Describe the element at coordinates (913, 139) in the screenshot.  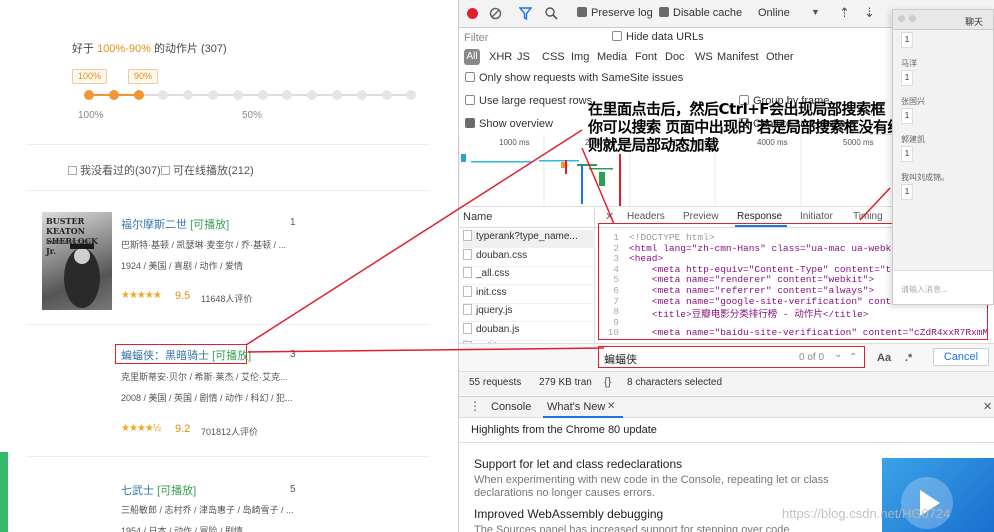
I see `chat-sender: 郭建凯` at that location.